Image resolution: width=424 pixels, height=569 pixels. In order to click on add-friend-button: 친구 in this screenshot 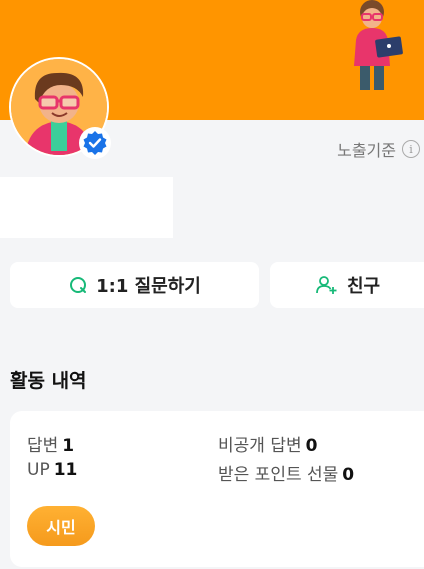, I will do `click(347, 285)`.